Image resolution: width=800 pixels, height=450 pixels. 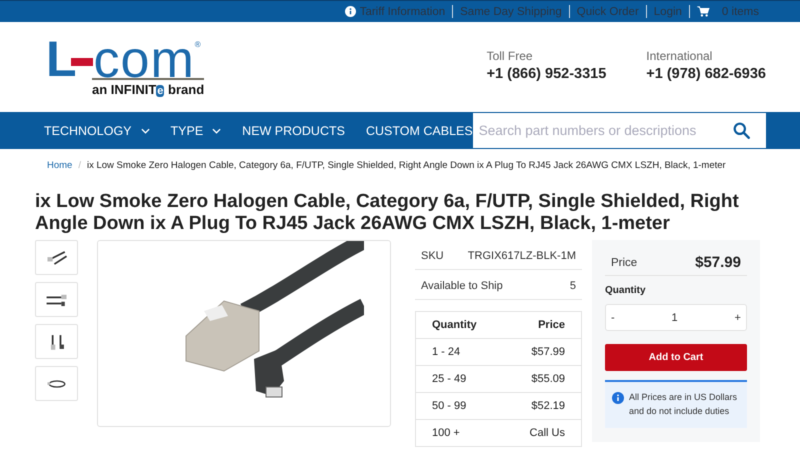 I want to click on table-cell: $57.99, so click(x=543, y=352).